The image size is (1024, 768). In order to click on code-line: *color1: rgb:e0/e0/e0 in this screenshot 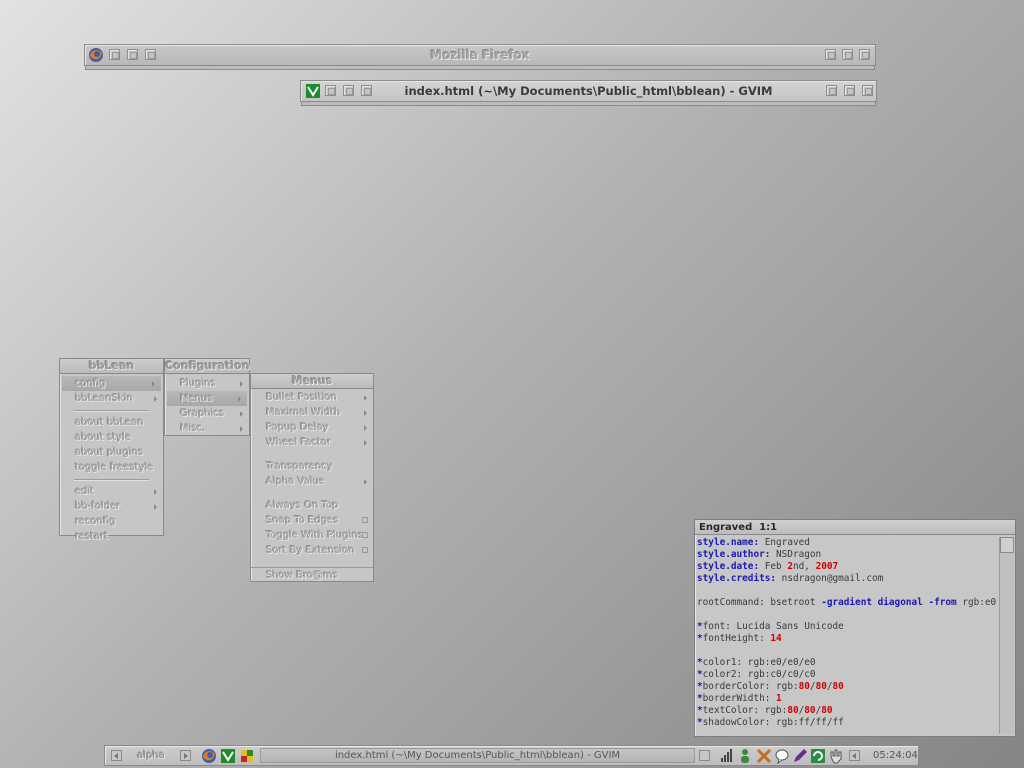, I will do `click(847, 663)`.